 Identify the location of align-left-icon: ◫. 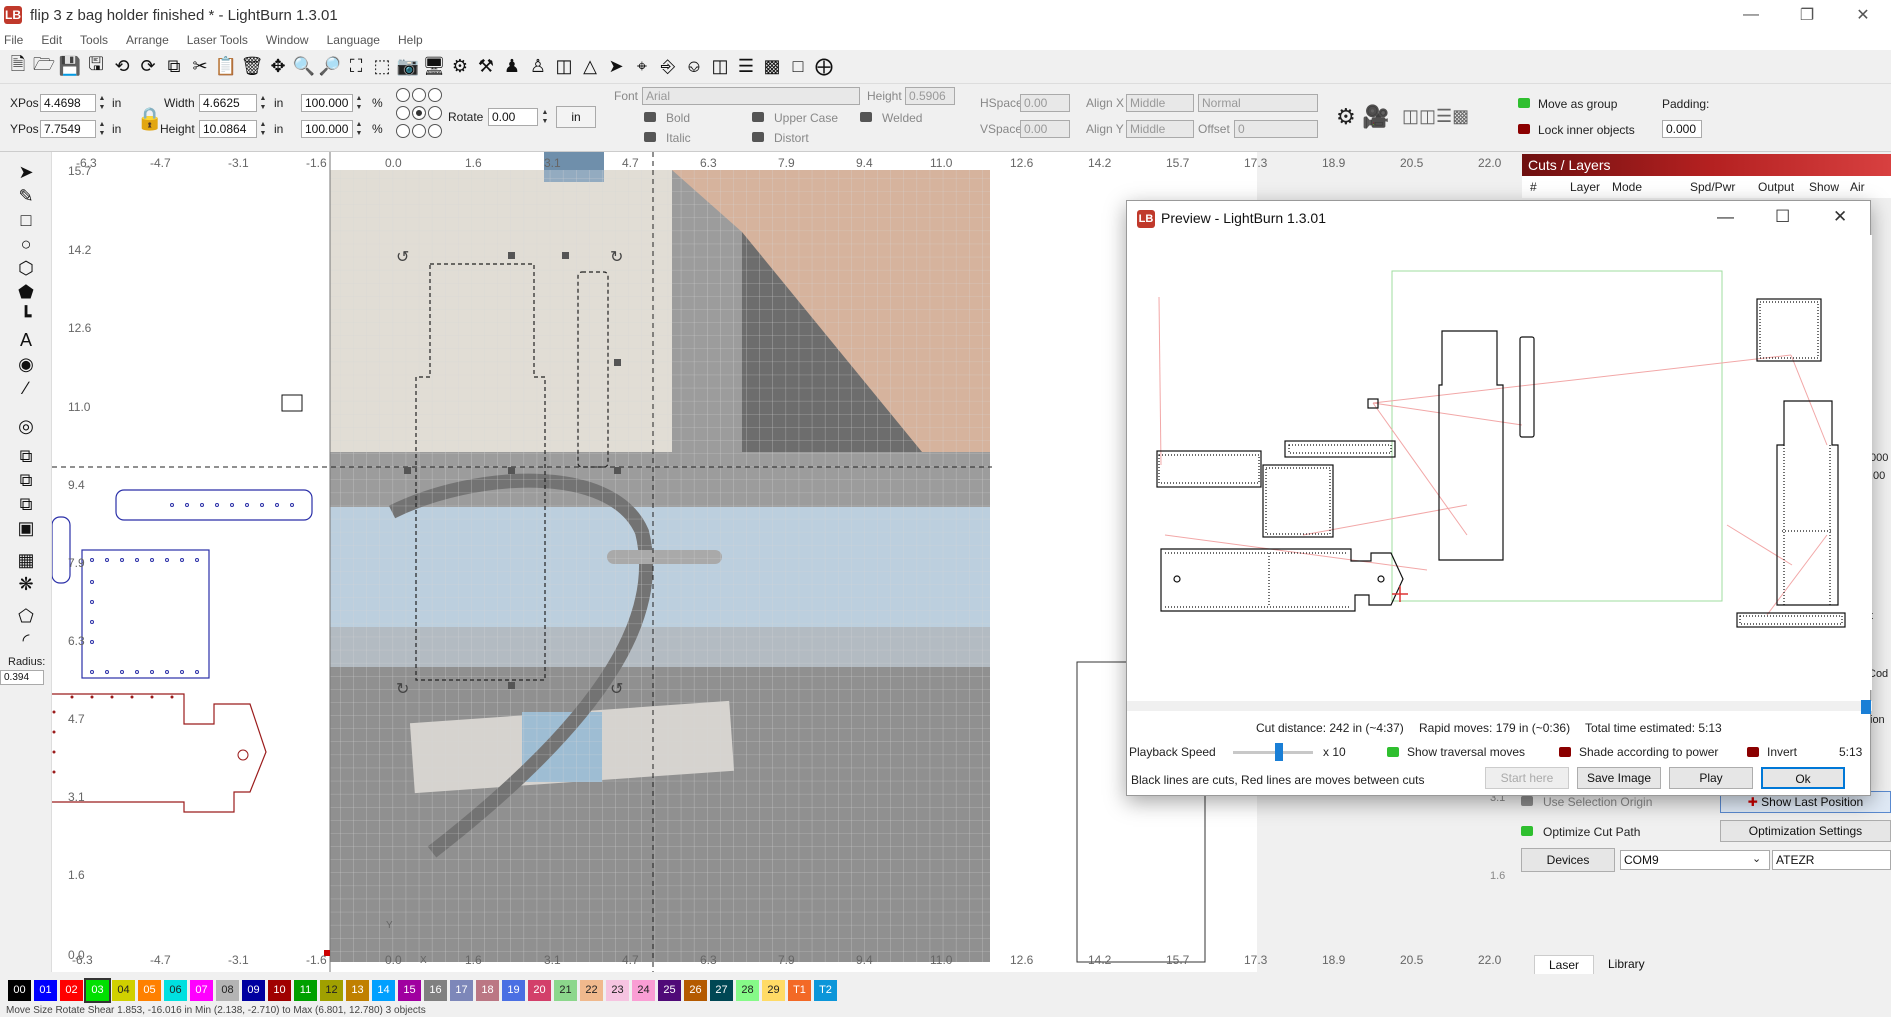
(720, 67).